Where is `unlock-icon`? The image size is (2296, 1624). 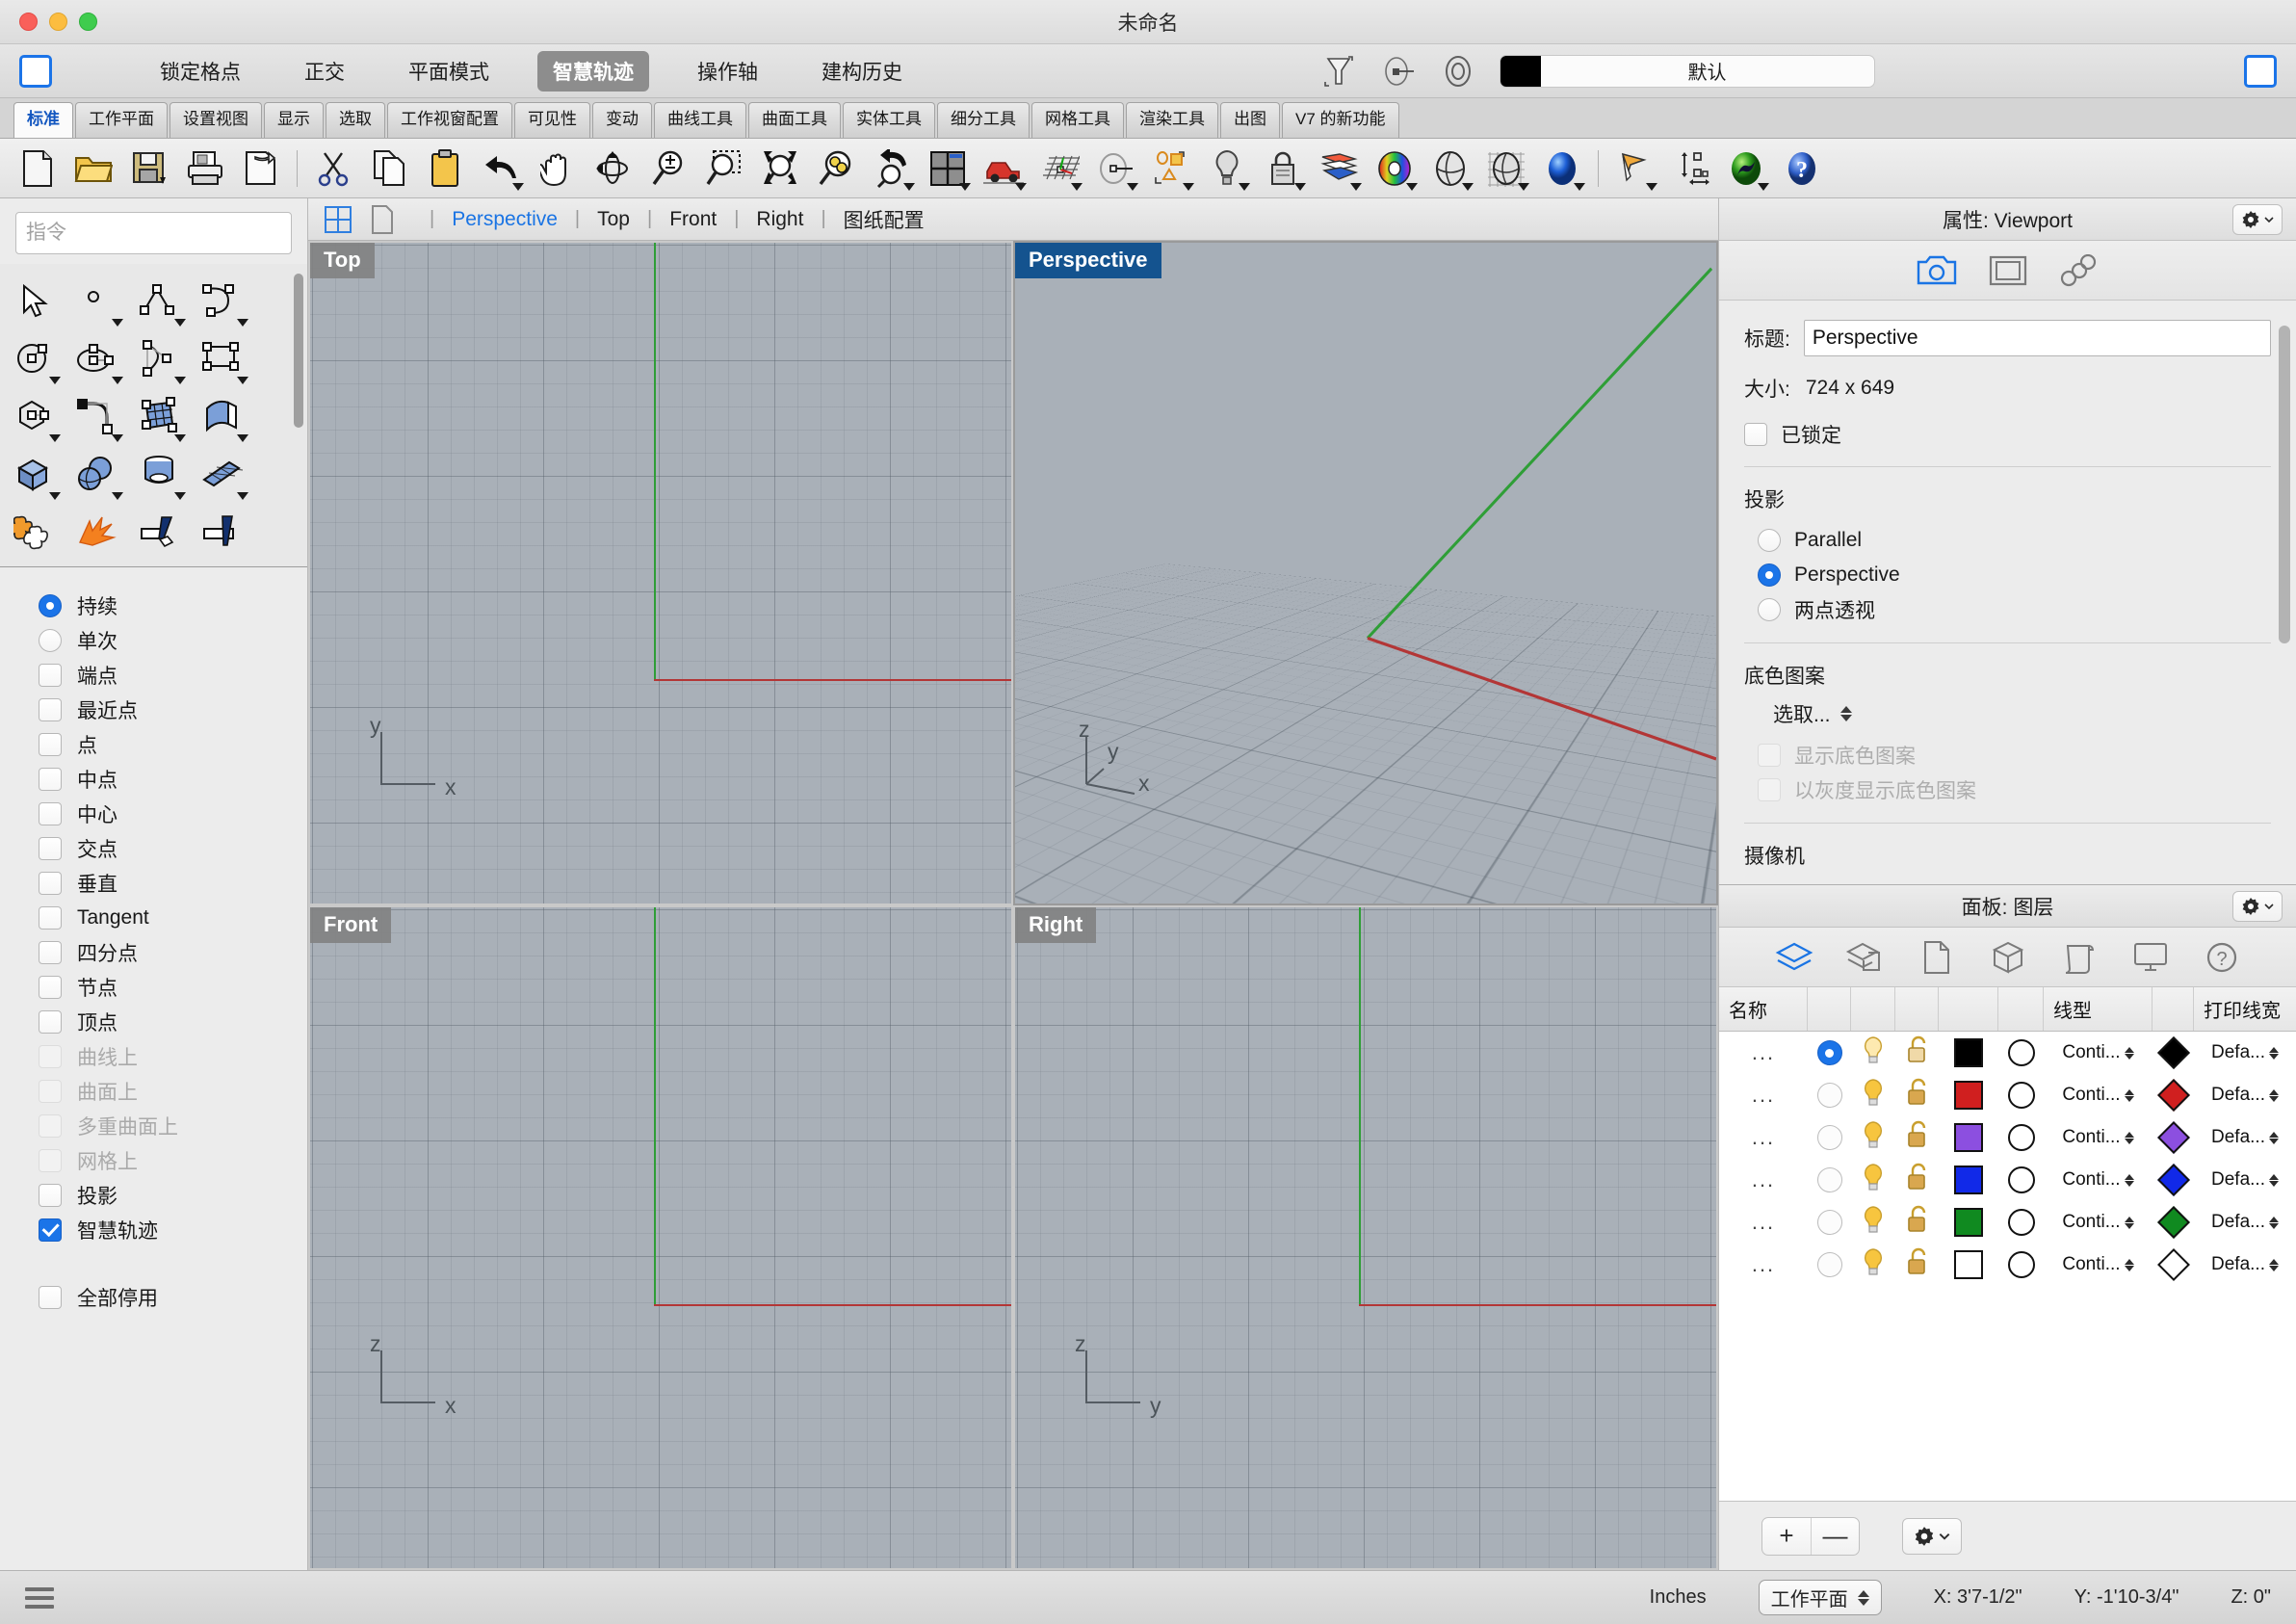
unlock-icon is located at coordinates (1917, 1095).